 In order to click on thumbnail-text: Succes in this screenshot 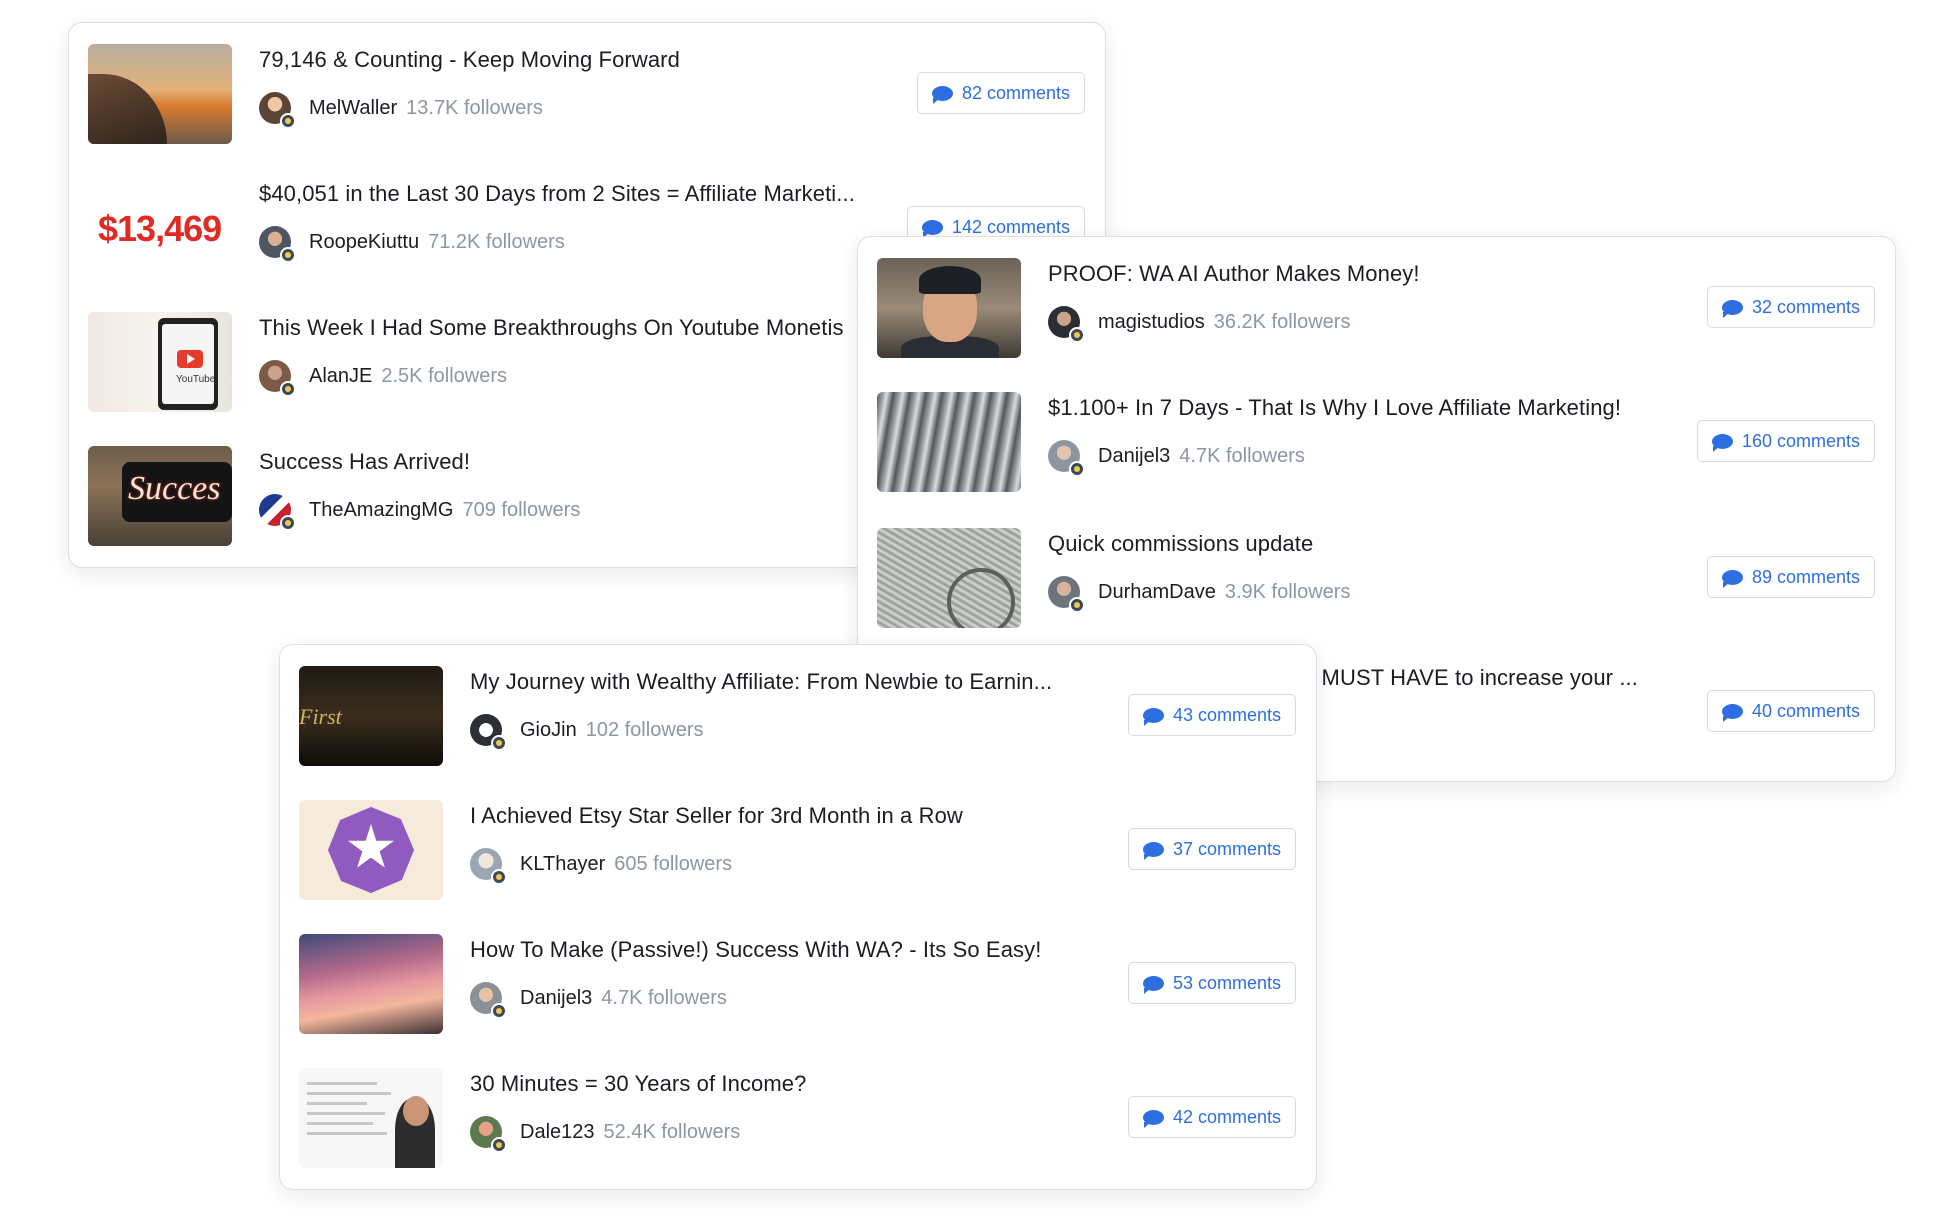, I will do `click(174, 488)`.